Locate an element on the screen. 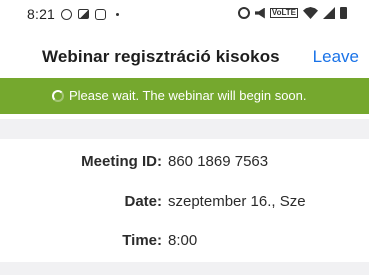 This screenshot has width=369, height=275. whatsapp-icon is located at coordinates (67, 14).